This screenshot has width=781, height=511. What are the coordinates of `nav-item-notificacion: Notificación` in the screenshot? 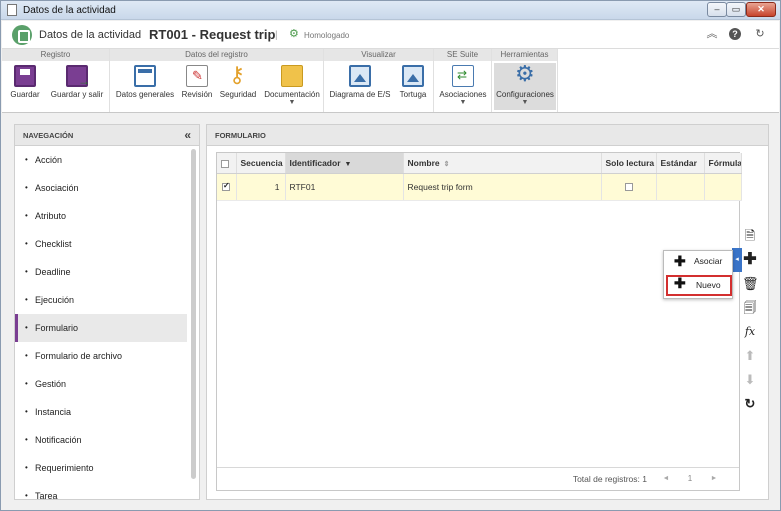 It's located at (107, 440).